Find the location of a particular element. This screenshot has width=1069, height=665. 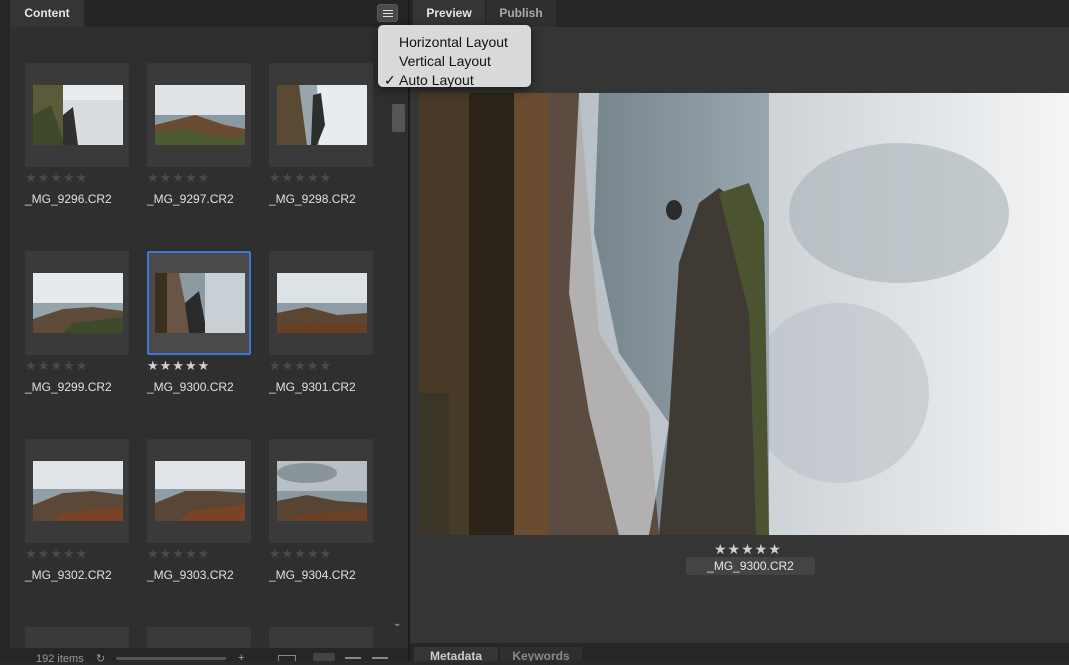

thumbnail-filename: _MG_9297.CR2 is located at coordinates (190, 199).